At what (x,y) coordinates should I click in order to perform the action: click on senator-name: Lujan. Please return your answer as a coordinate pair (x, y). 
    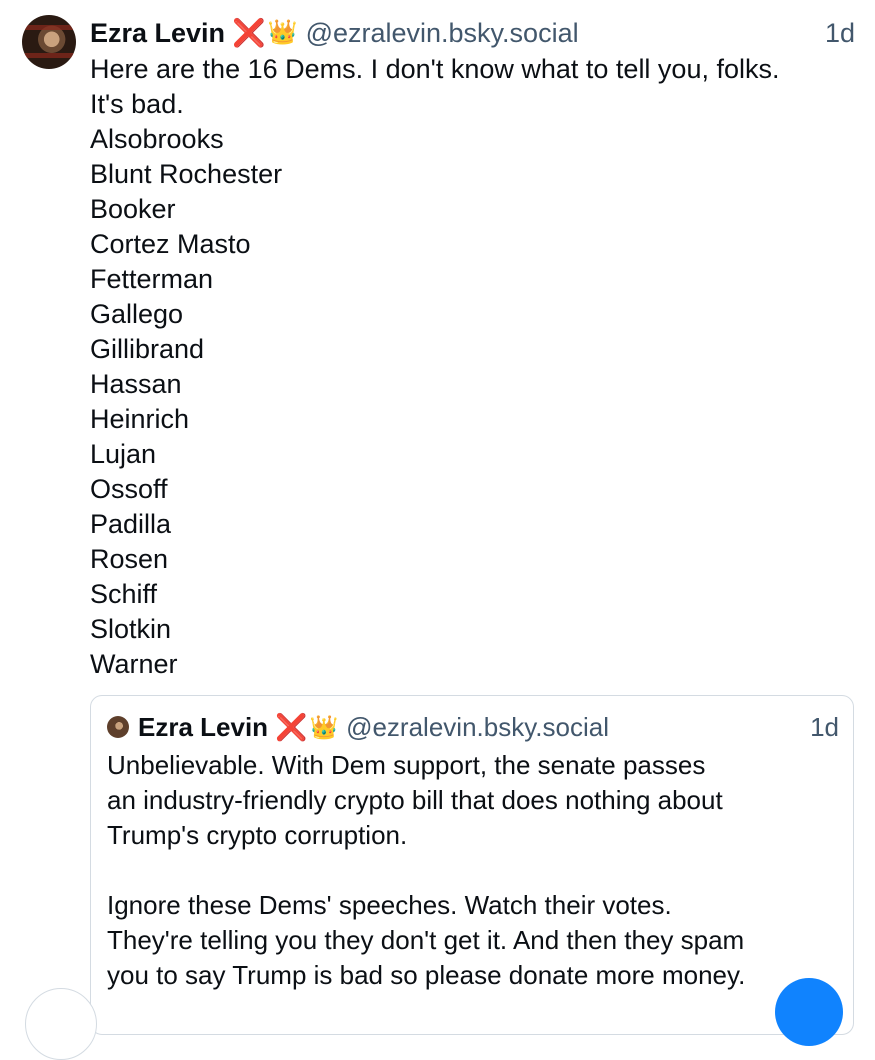
    Looking at the image, I should click on (123, 454).